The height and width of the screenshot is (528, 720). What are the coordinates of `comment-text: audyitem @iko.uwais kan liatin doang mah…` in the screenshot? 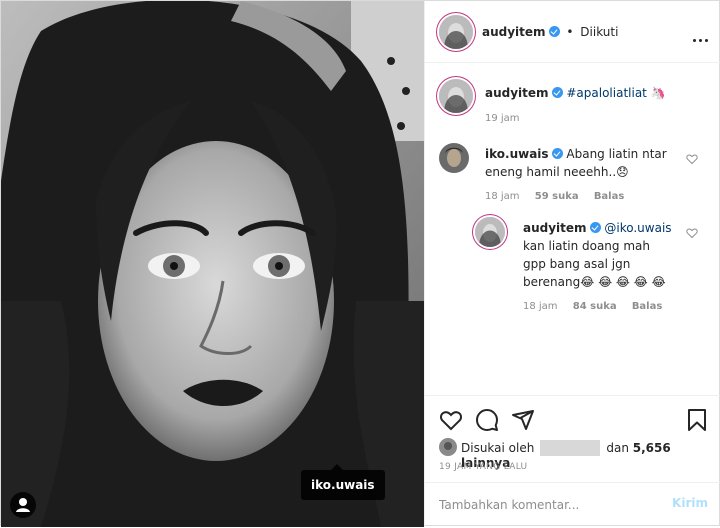 It's located at (597, 255).